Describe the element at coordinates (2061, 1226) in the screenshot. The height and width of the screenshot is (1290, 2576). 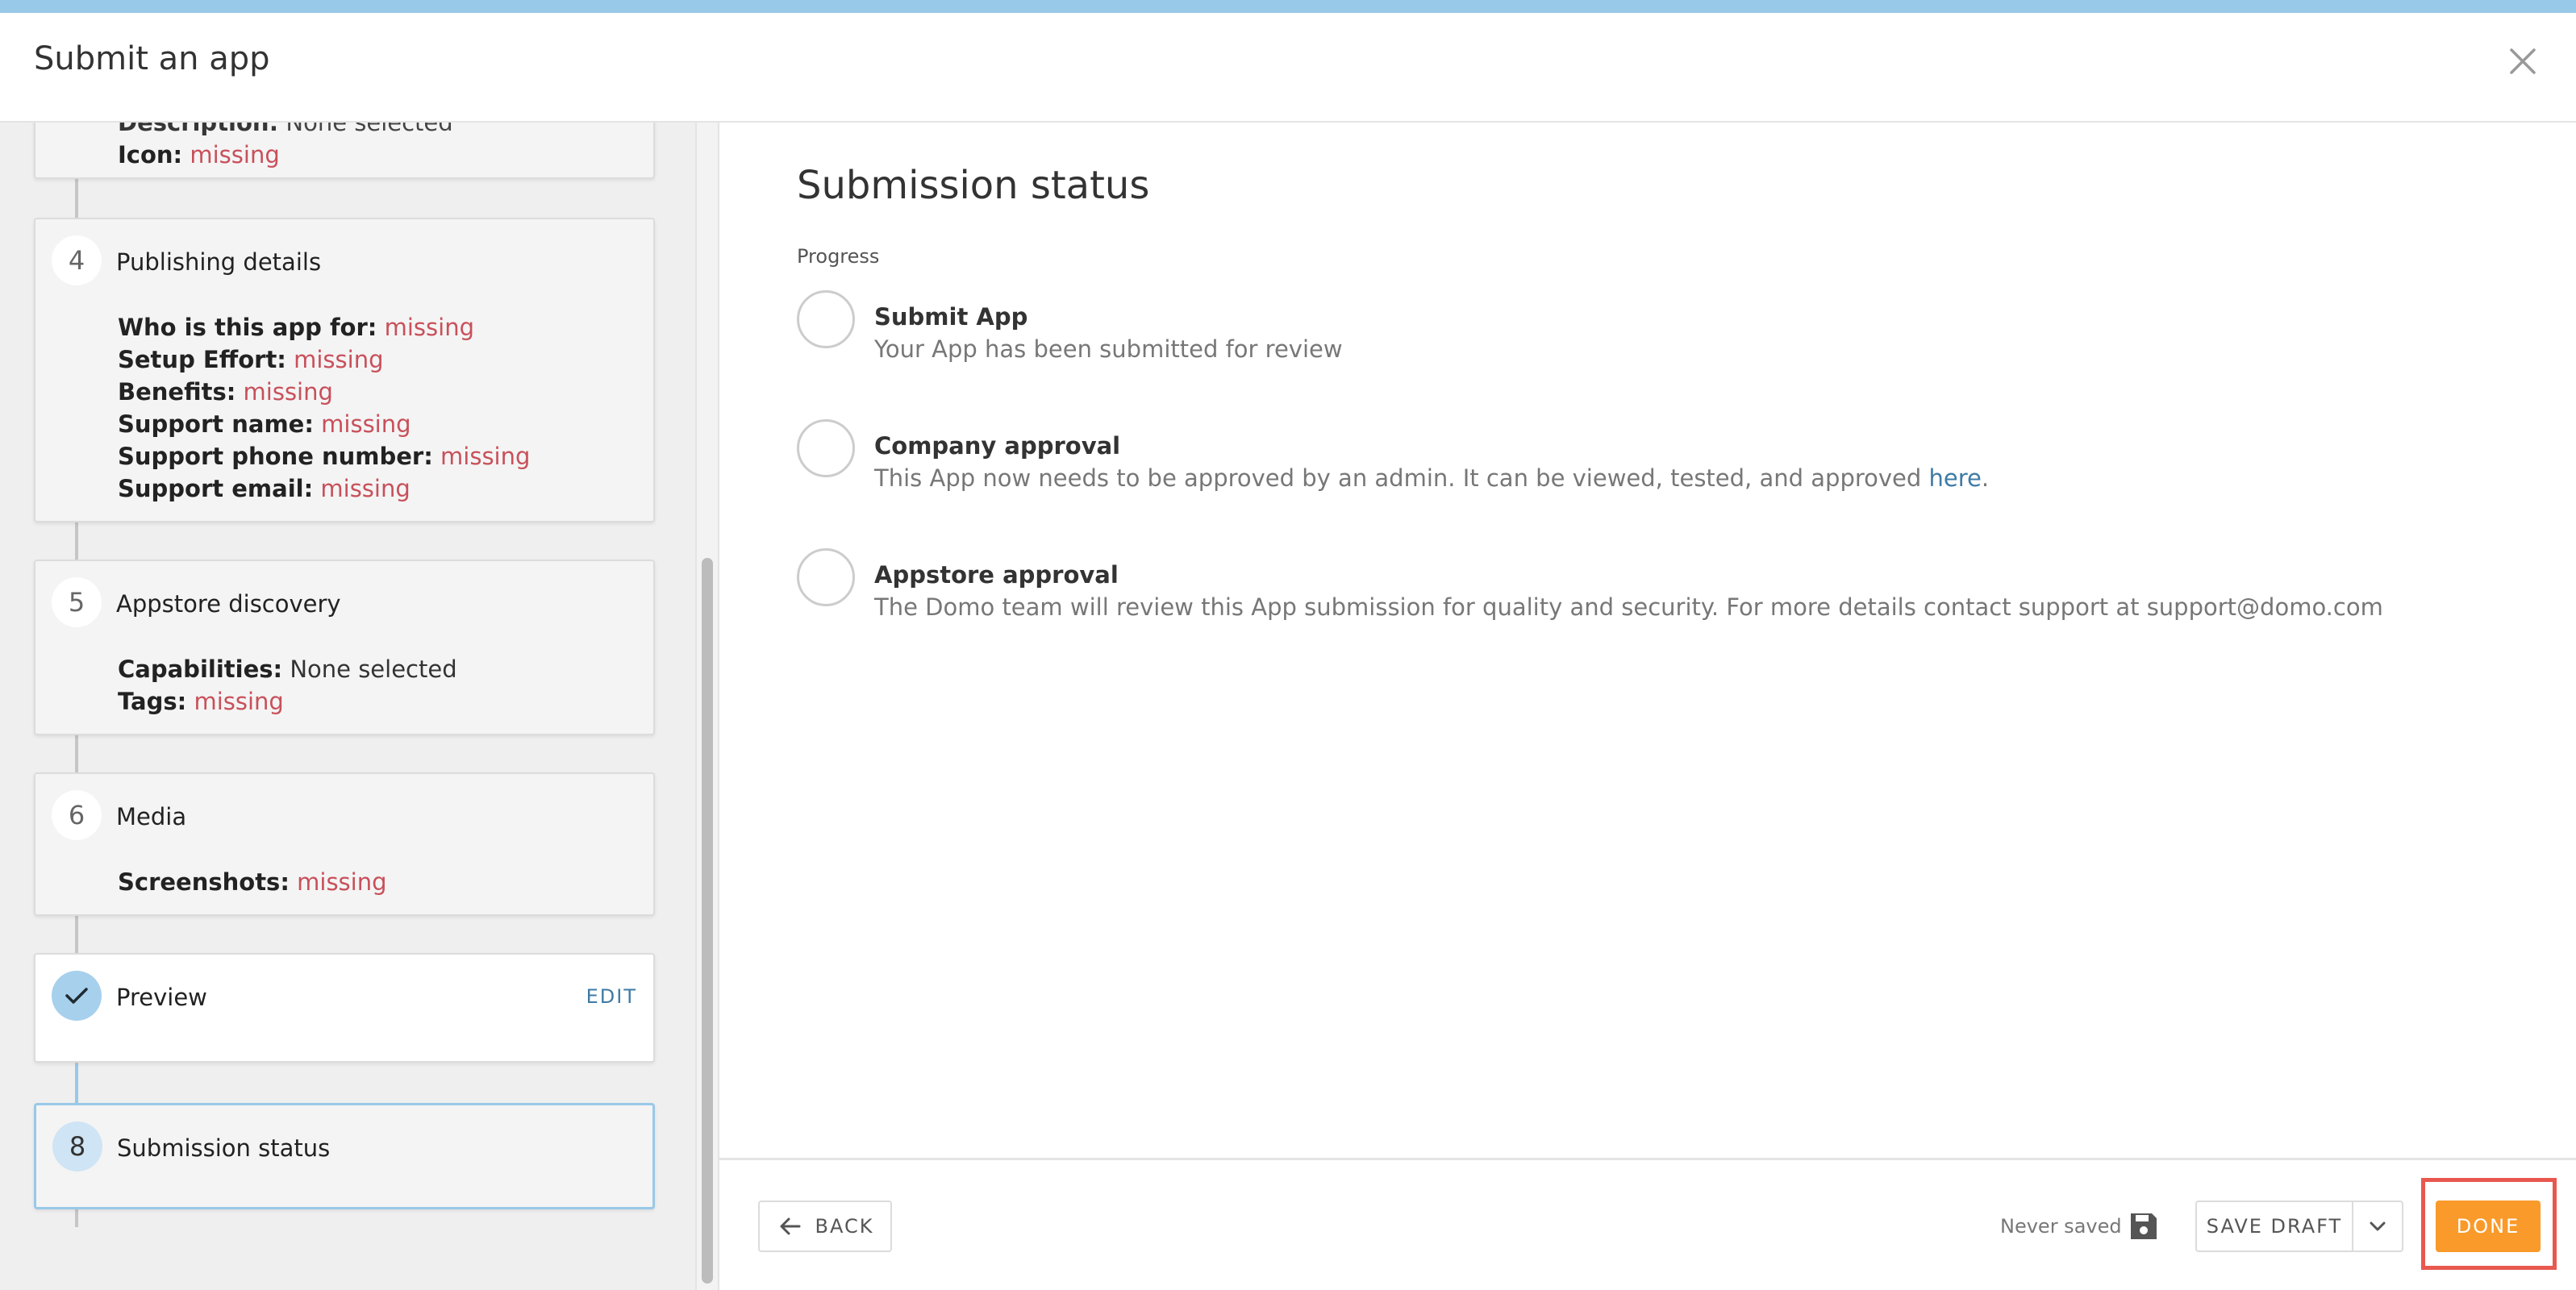
I see `save-status-text: Never saved` at that location.